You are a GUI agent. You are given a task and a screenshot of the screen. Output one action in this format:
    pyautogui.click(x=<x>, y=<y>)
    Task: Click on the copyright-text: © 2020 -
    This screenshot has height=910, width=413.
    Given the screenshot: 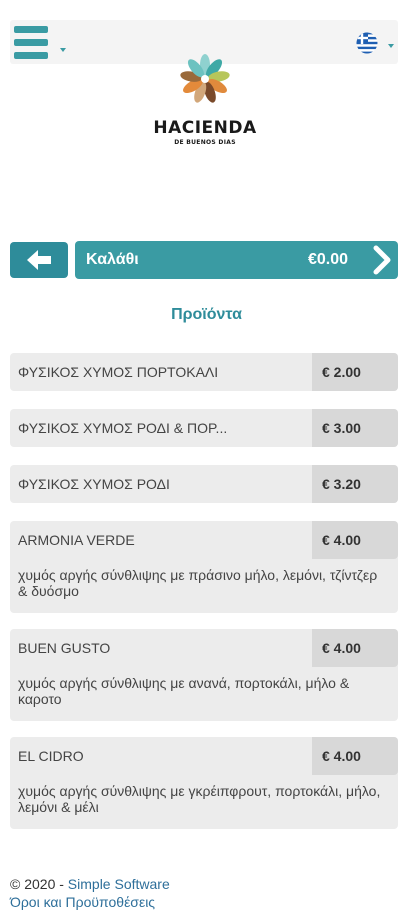 What is the action you would take?
    pyautogui.click(x=39, y=884)
    